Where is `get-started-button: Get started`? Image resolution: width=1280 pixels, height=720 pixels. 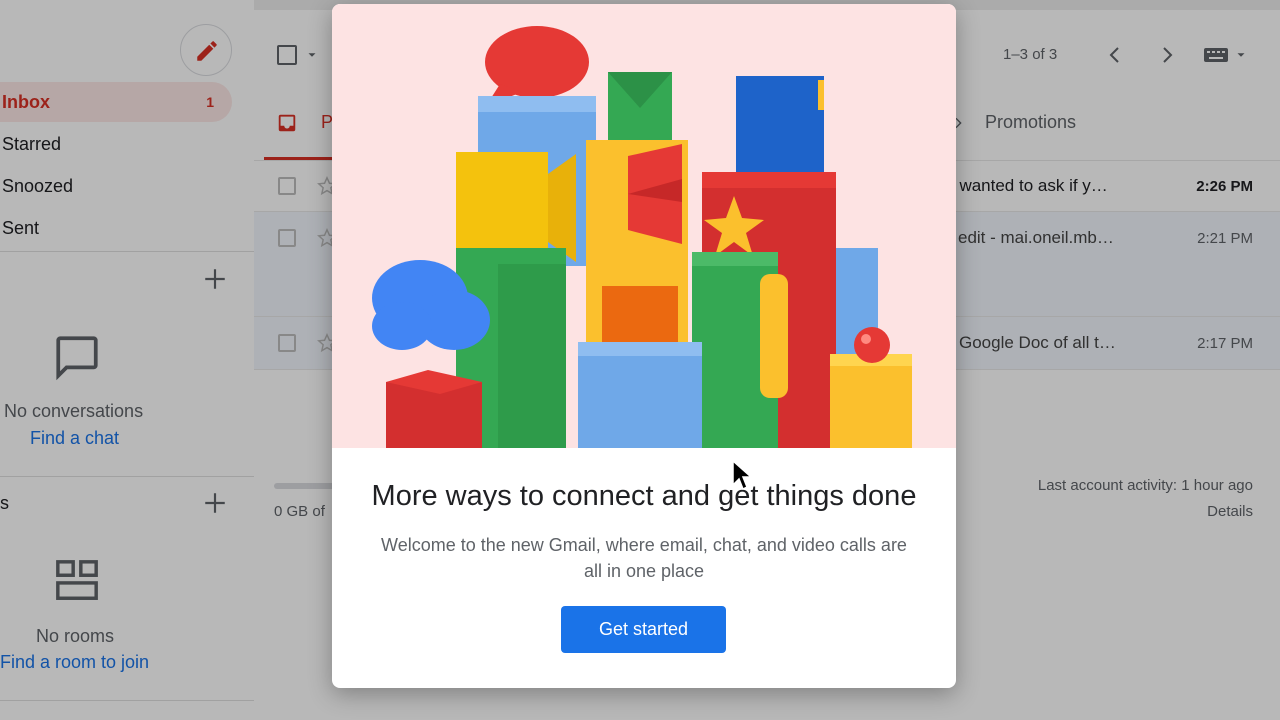
get-started-button: Get started is located at coordinates (643, 629).